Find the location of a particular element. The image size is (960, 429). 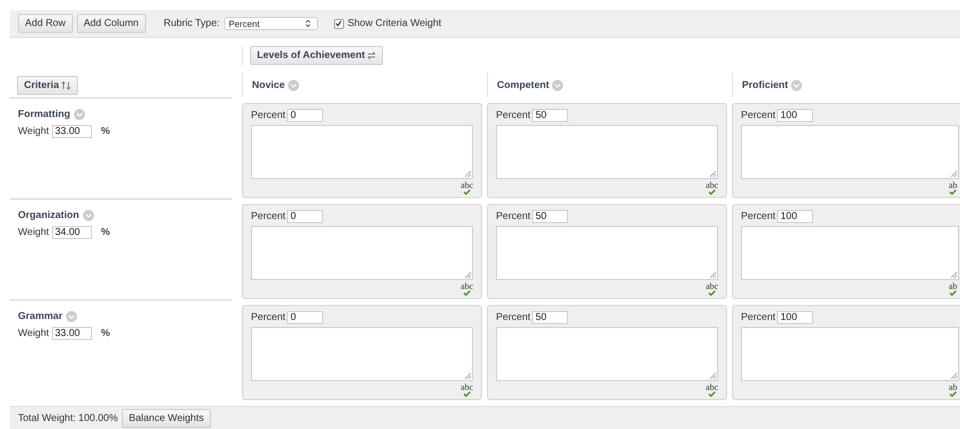

show-weight-checkbox is located at coordinates (339, 23).